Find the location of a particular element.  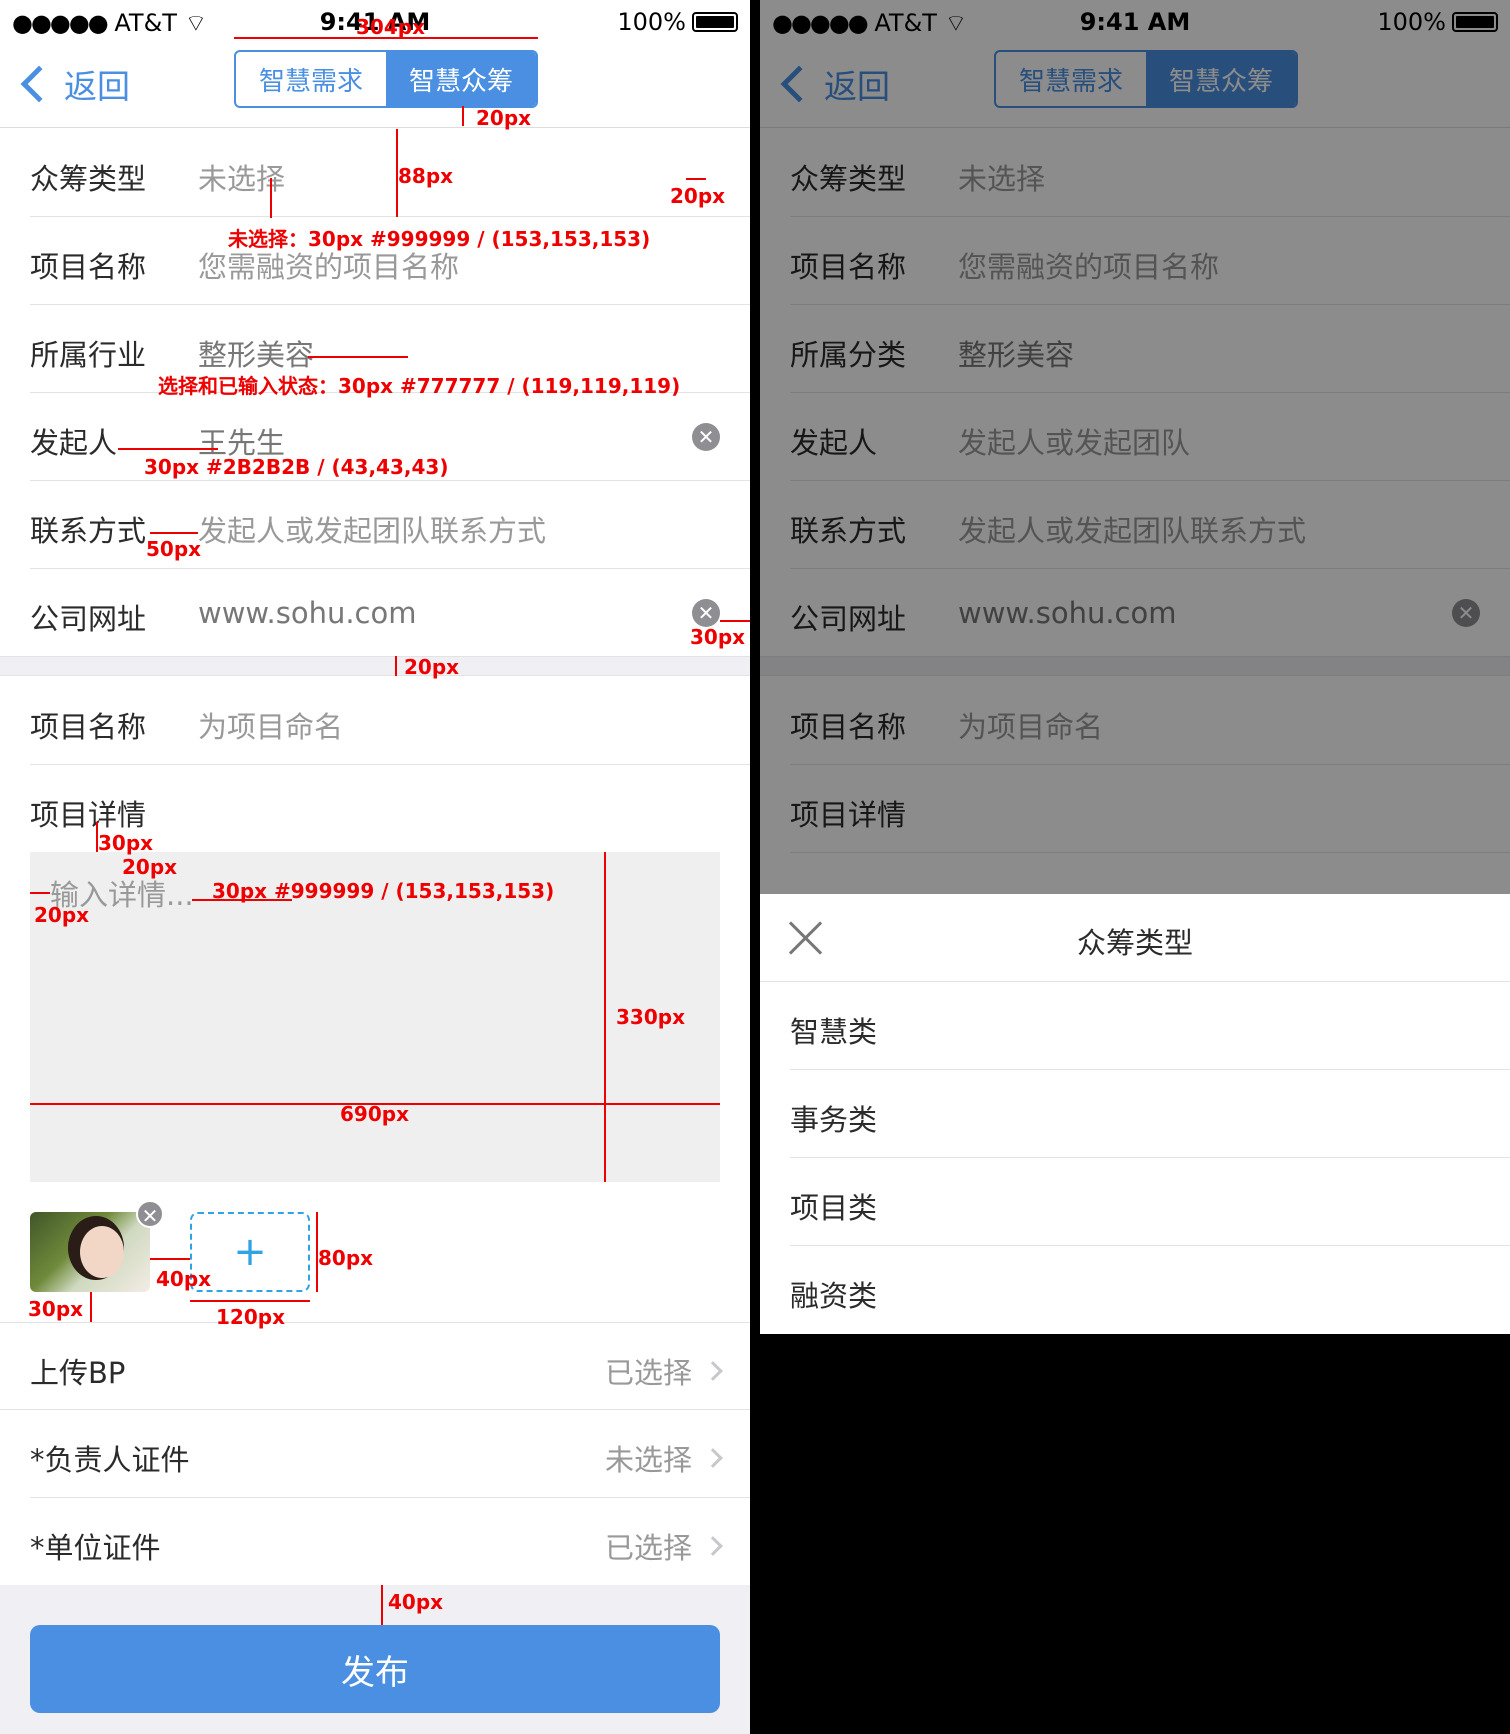

picker-title: 众筹类型 is located at coordinates (1134, 943).